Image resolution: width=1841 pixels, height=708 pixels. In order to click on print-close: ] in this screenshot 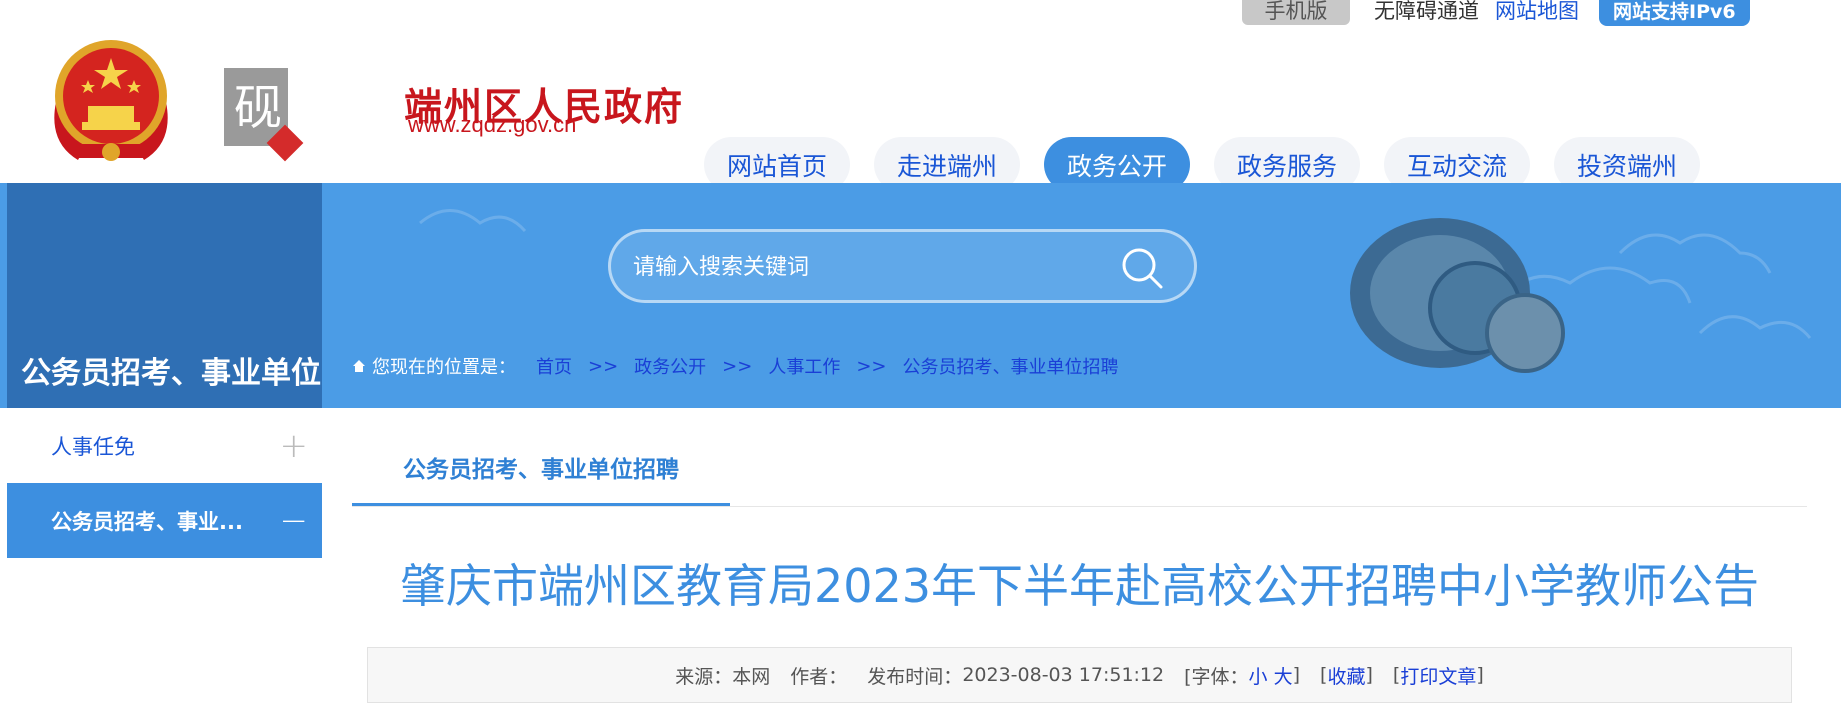, I will do `click(1480, 675)`.